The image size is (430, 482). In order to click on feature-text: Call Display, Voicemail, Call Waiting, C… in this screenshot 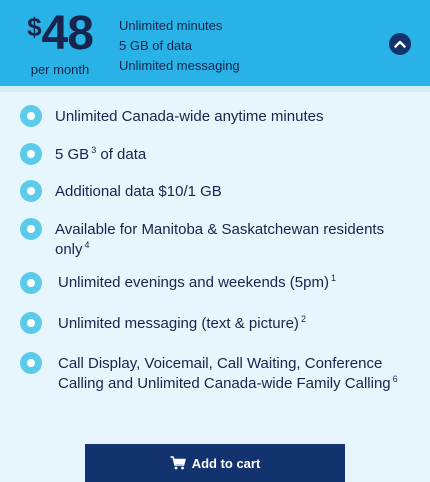, I will do `click(228, 373)`.